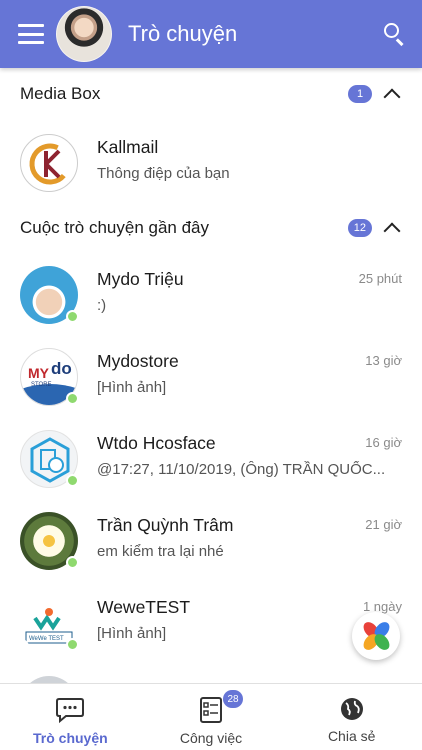  What do you see at coordinates (380, 278) in the screenshot?
I see `timestamp: 25 phút` at bounding box center [380, 278].